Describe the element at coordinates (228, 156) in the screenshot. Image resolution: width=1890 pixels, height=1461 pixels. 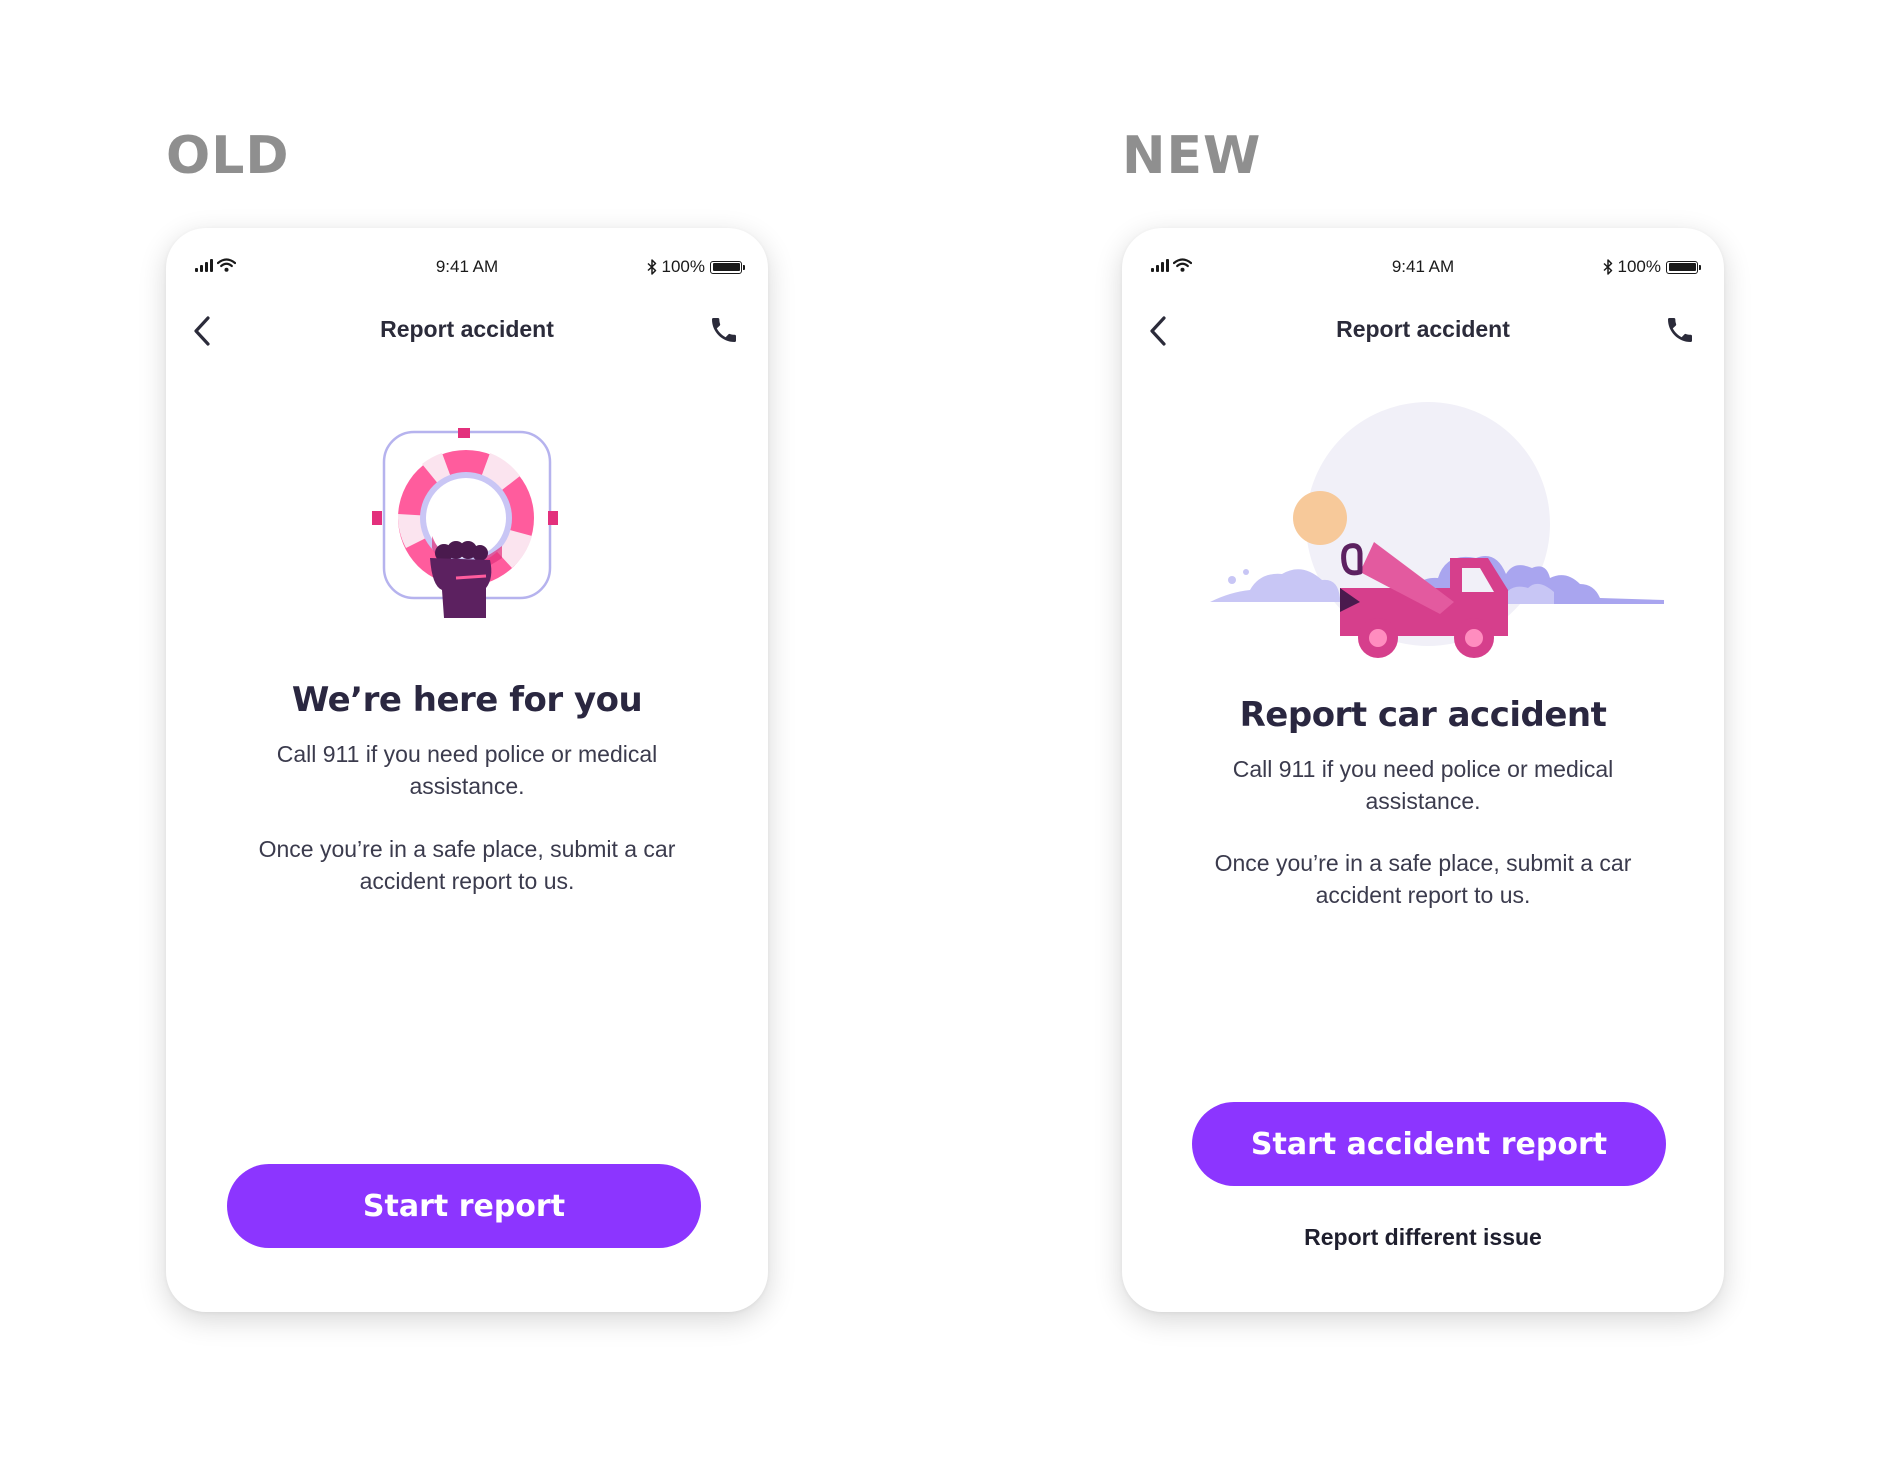
I see `old-version-label: OLD` at that location.